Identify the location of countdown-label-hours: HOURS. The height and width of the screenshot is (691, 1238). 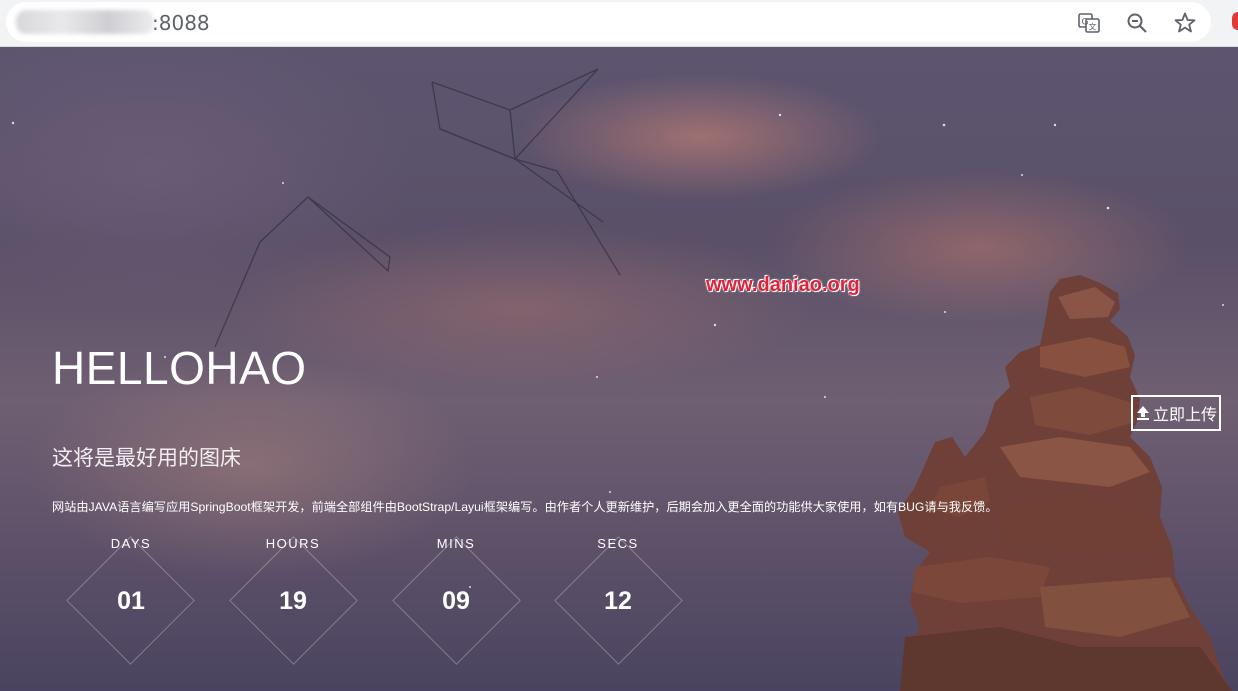
(293, 543).